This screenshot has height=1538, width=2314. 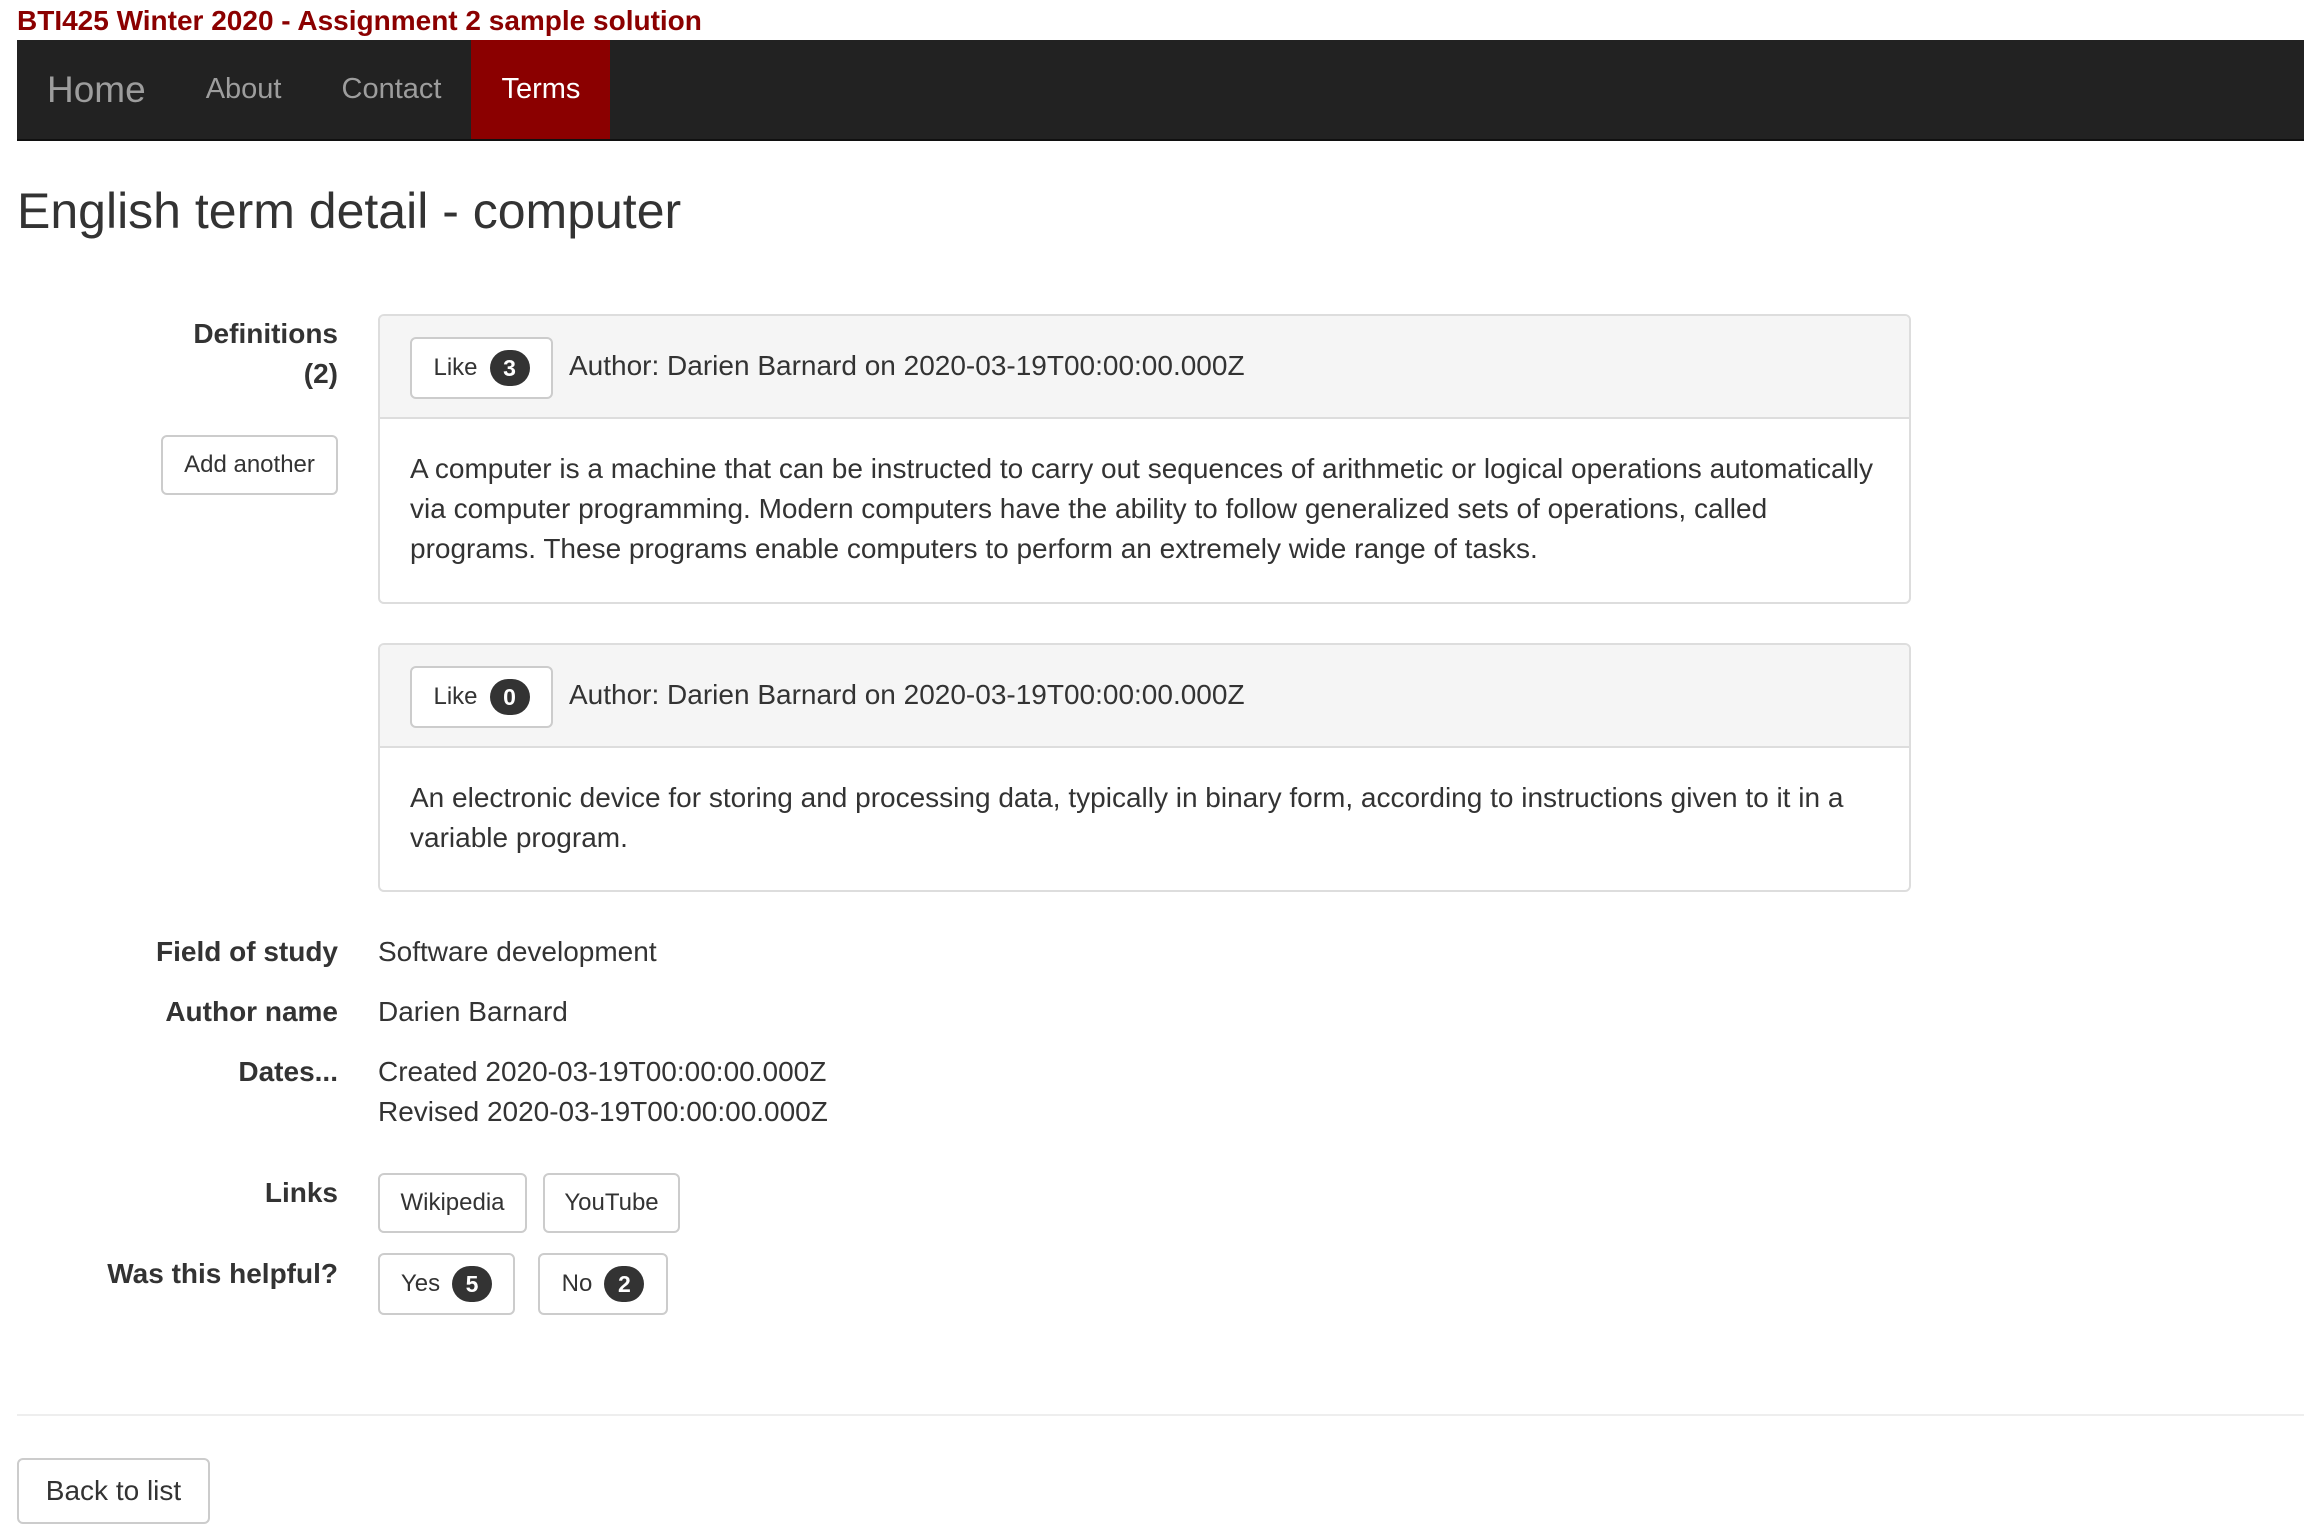 I want to click on helpful-no-button: No 2, so click(x=603, y=1284).